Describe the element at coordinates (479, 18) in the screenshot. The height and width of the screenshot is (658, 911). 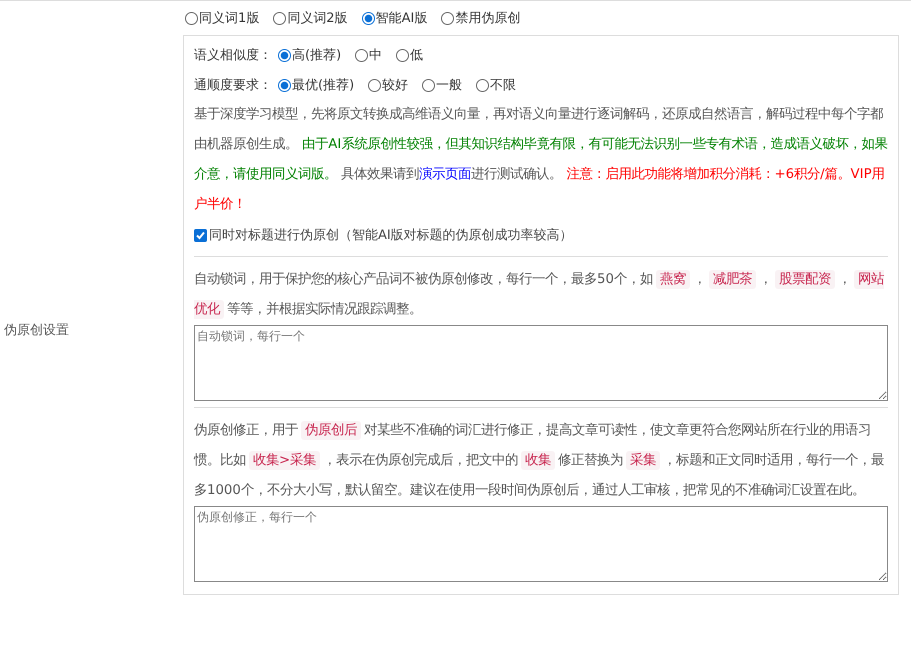
I see `mode-option: 禁用伪原创` at that location.